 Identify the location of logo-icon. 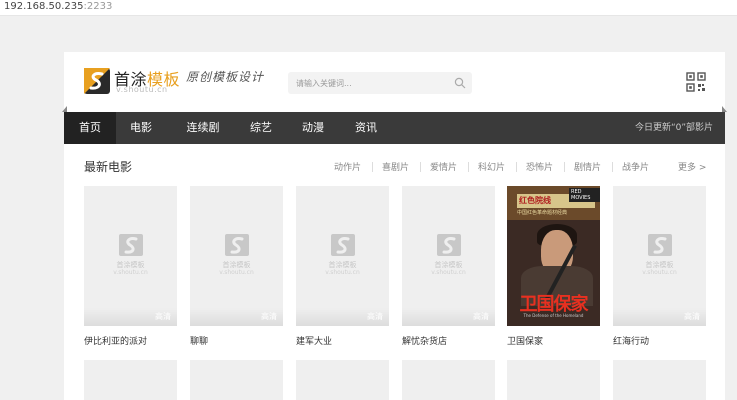
(97, 81).